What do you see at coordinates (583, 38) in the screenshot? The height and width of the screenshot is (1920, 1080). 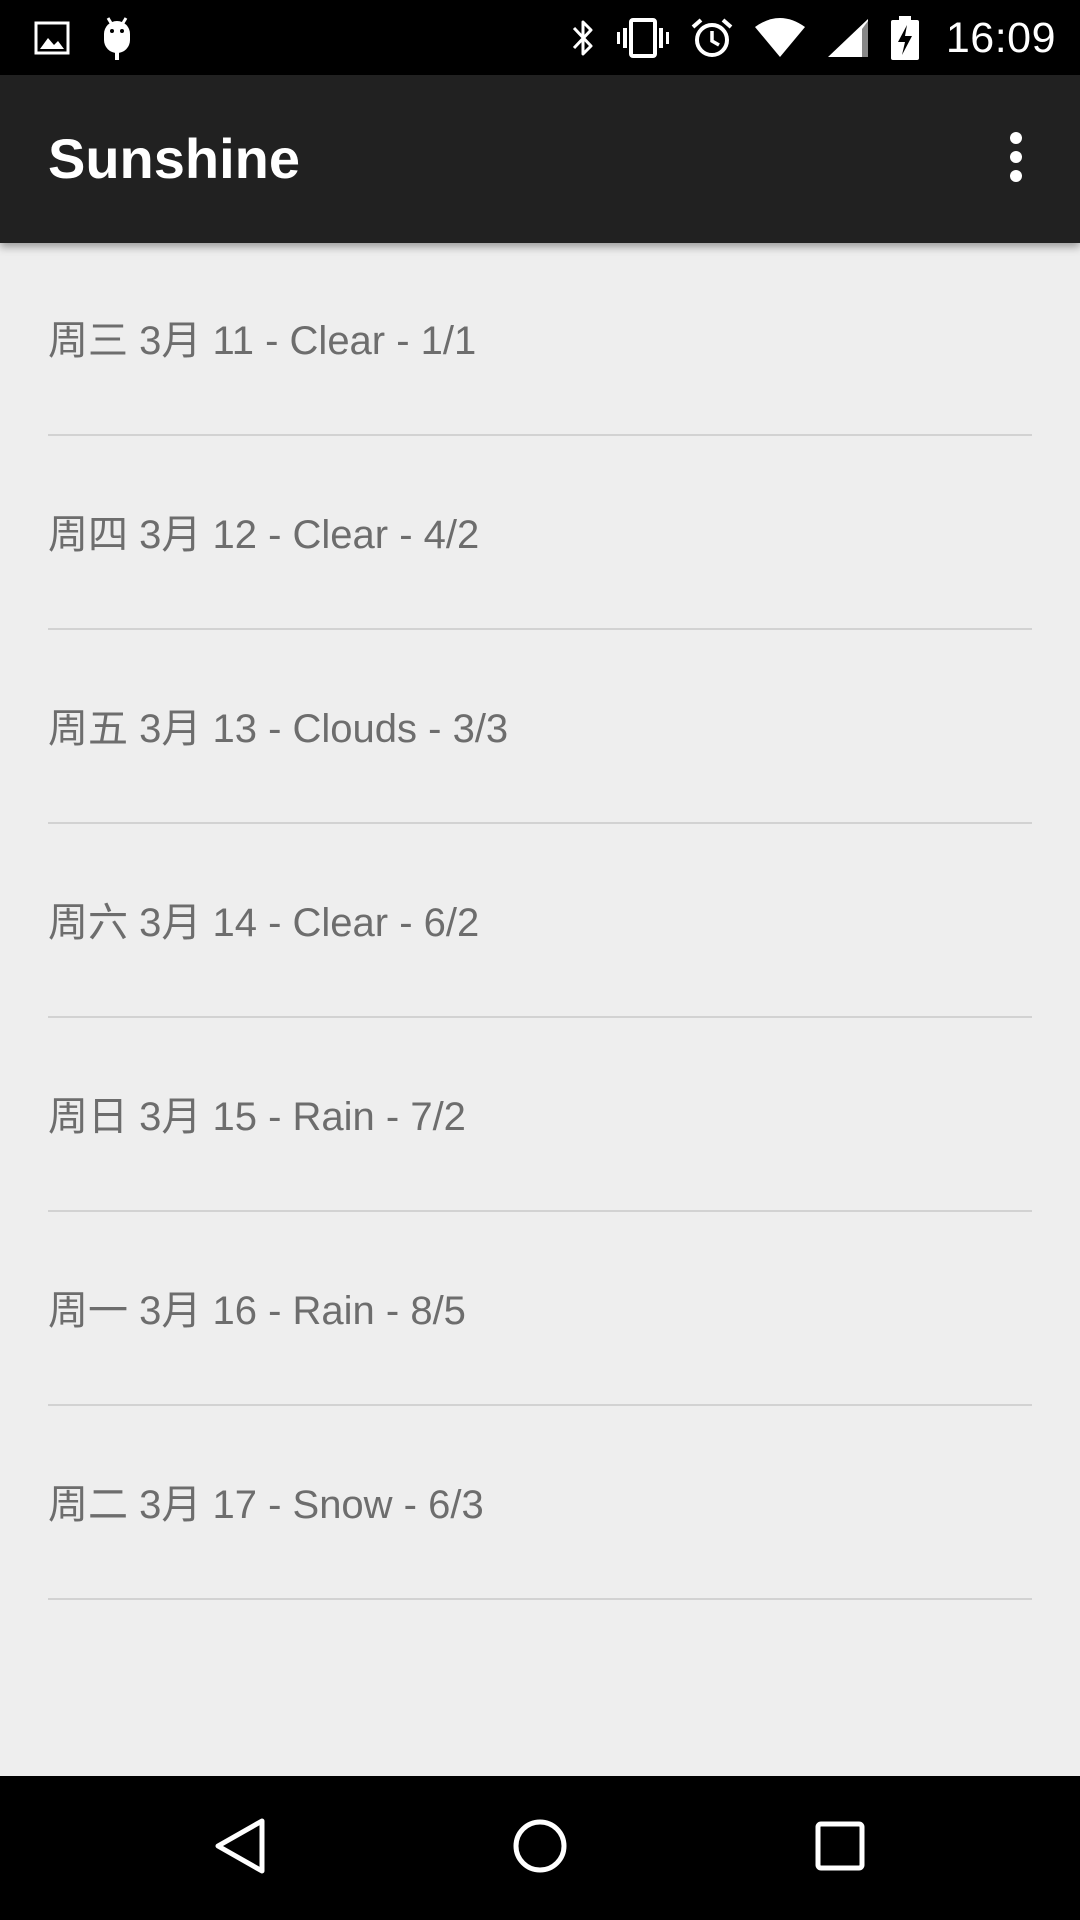 I see `bluetooth-icon` at bounding box center [583, 38].